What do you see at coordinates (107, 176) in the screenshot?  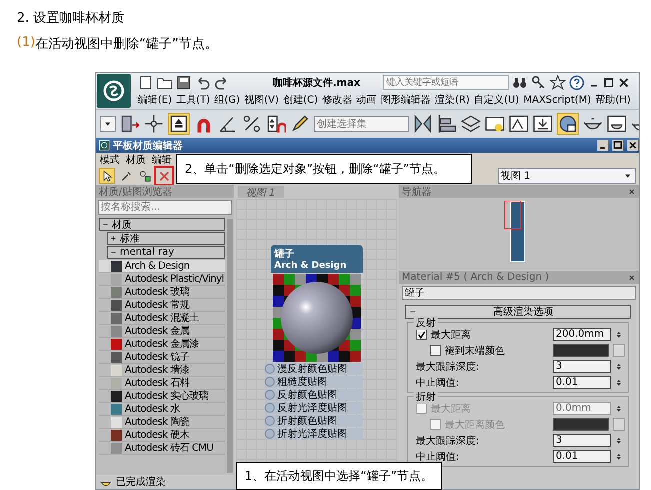 I see `arrow-button` at bounding box center [107, 176].